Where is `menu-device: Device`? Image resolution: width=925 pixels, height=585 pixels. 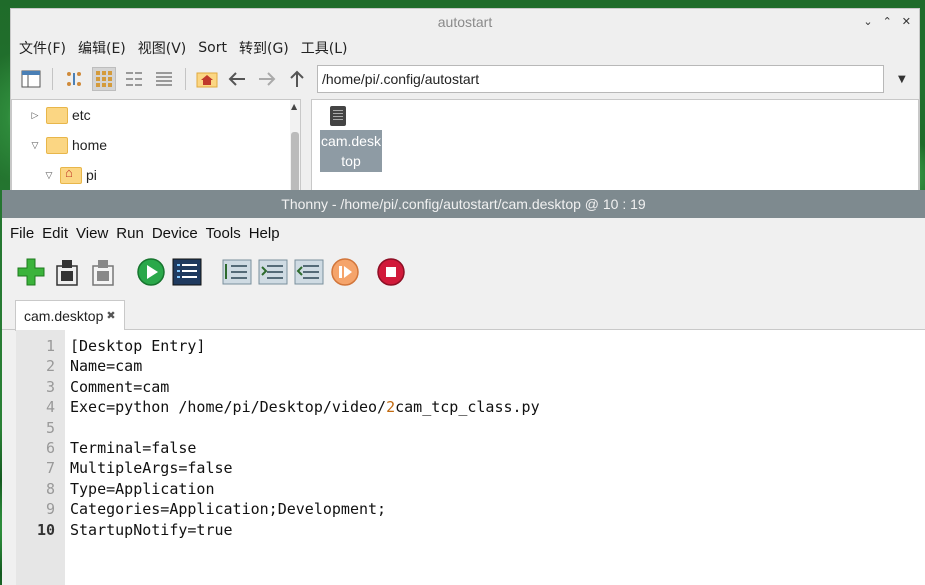 menu-device: Device is located at coordinates (175, 233).